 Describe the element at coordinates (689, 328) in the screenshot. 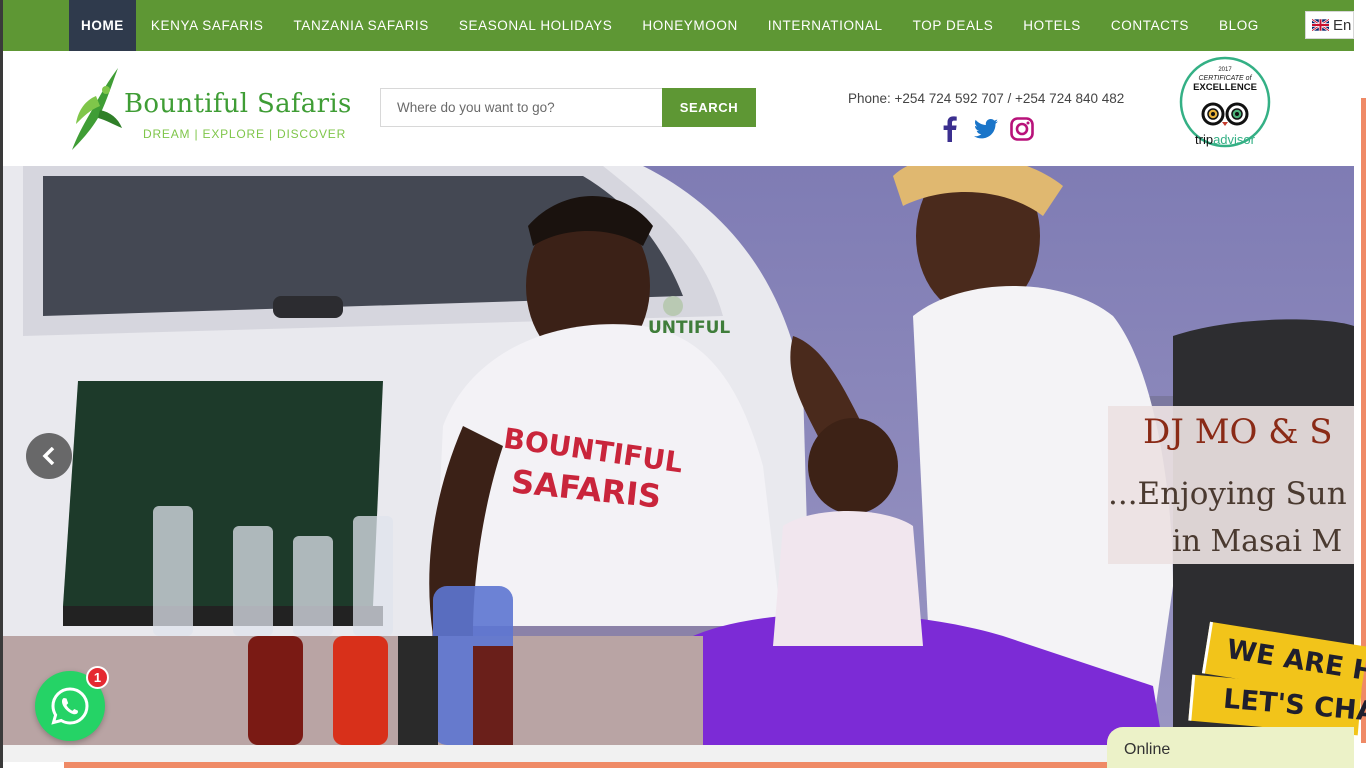

I see `van-decal-text: UNTIFUL` at that location.